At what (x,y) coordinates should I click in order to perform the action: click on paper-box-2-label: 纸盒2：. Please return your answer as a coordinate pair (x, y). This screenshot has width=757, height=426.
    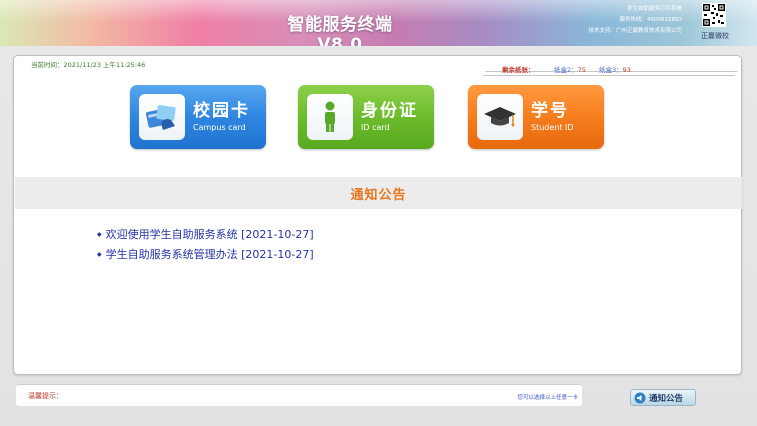
    Looking at the image, I should click on (566, 70).